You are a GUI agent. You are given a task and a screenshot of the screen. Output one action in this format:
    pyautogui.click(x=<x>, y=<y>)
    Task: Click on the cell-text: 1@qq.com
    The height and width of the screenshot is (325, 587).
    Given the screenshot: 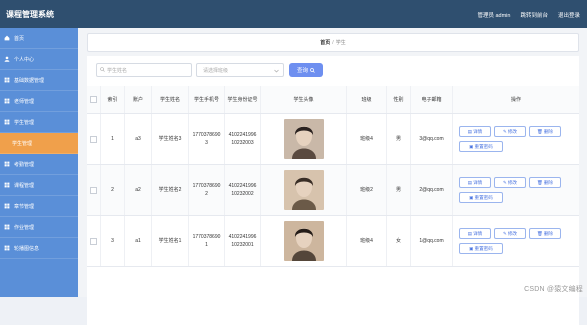 What is the action you would take?
    pyautogui.click(x=431, y=241)
    